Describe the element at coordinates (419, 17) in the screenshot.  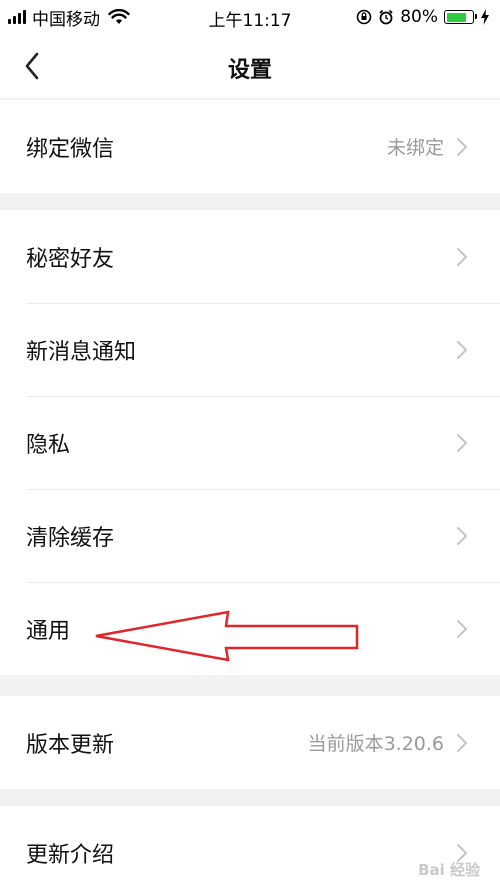
I see `battery-percent: 80%` at that location.